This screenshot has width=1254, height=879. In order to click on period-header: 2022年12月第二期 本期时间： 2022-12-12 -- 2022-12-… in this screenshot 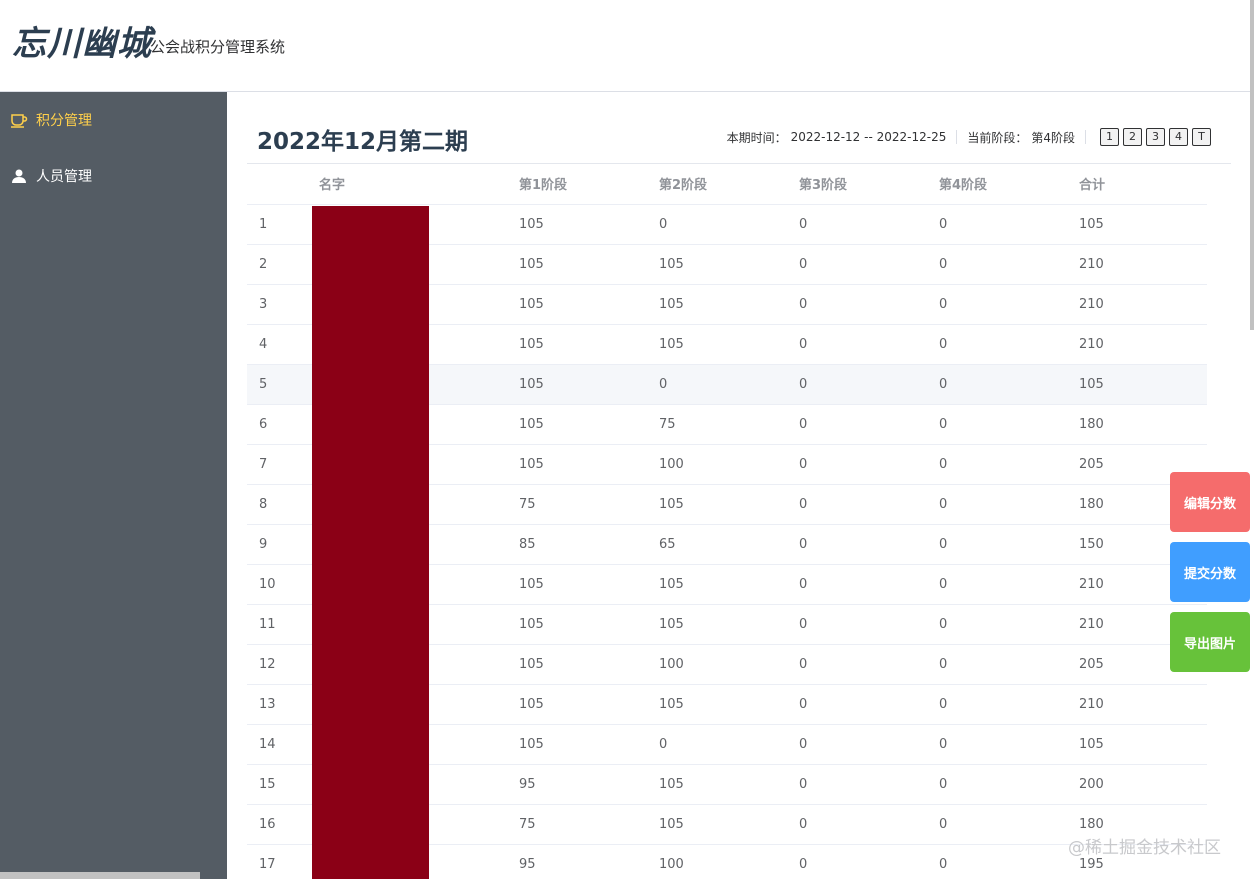, I will do `click(739, 138)`.